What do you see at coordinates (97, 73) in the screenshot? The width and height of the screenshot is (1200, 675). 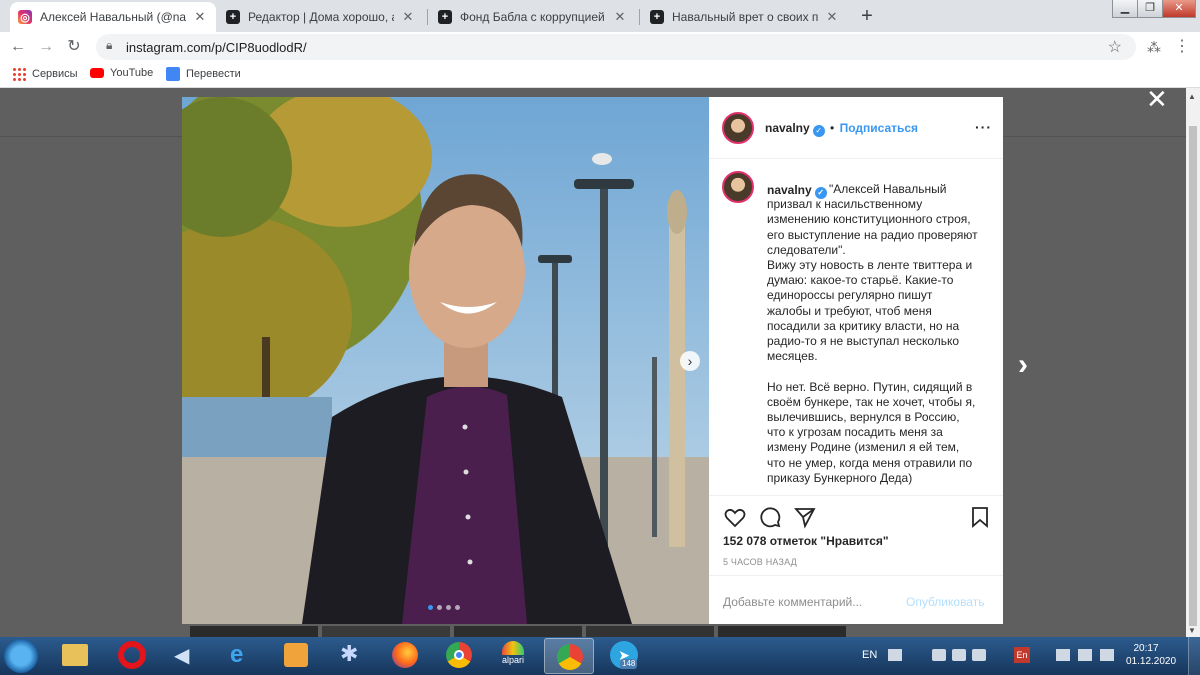 I see `youtube-icon` at bounding box center [97, 73].